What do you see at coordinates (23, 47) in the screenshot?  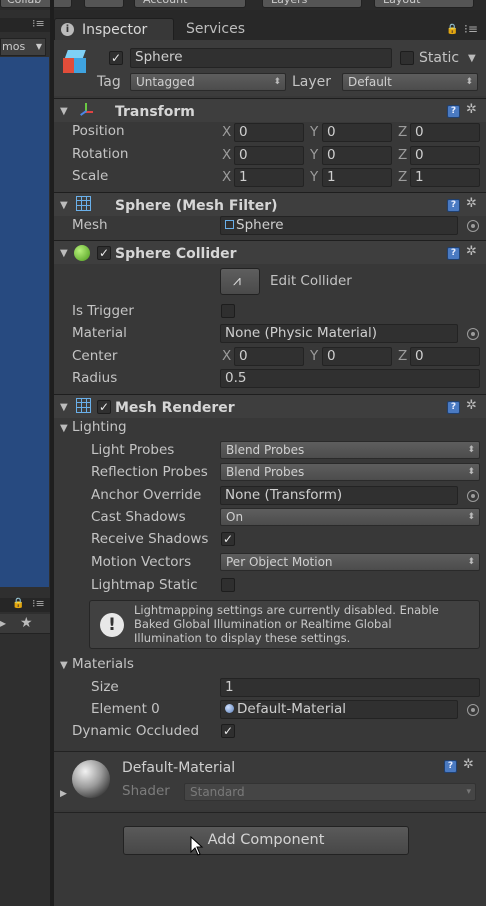 I see `gizmos-dropdown: mos ▼` at bounding box center [23, 47].